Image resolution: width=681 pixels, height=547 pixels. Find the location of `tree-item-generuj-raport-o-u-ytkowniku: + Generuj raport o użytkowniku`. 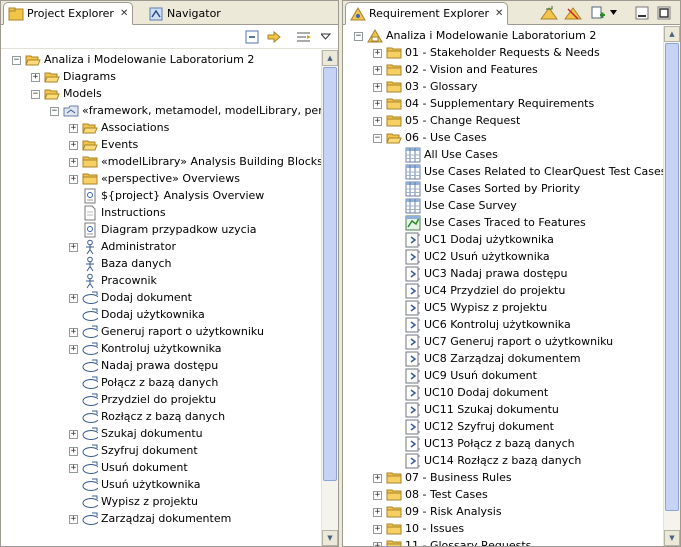

tree-item-generuj-raport-o-u-ytkowniku: + Generuj raport o użytkowniku is located at coordinates (161, 332).